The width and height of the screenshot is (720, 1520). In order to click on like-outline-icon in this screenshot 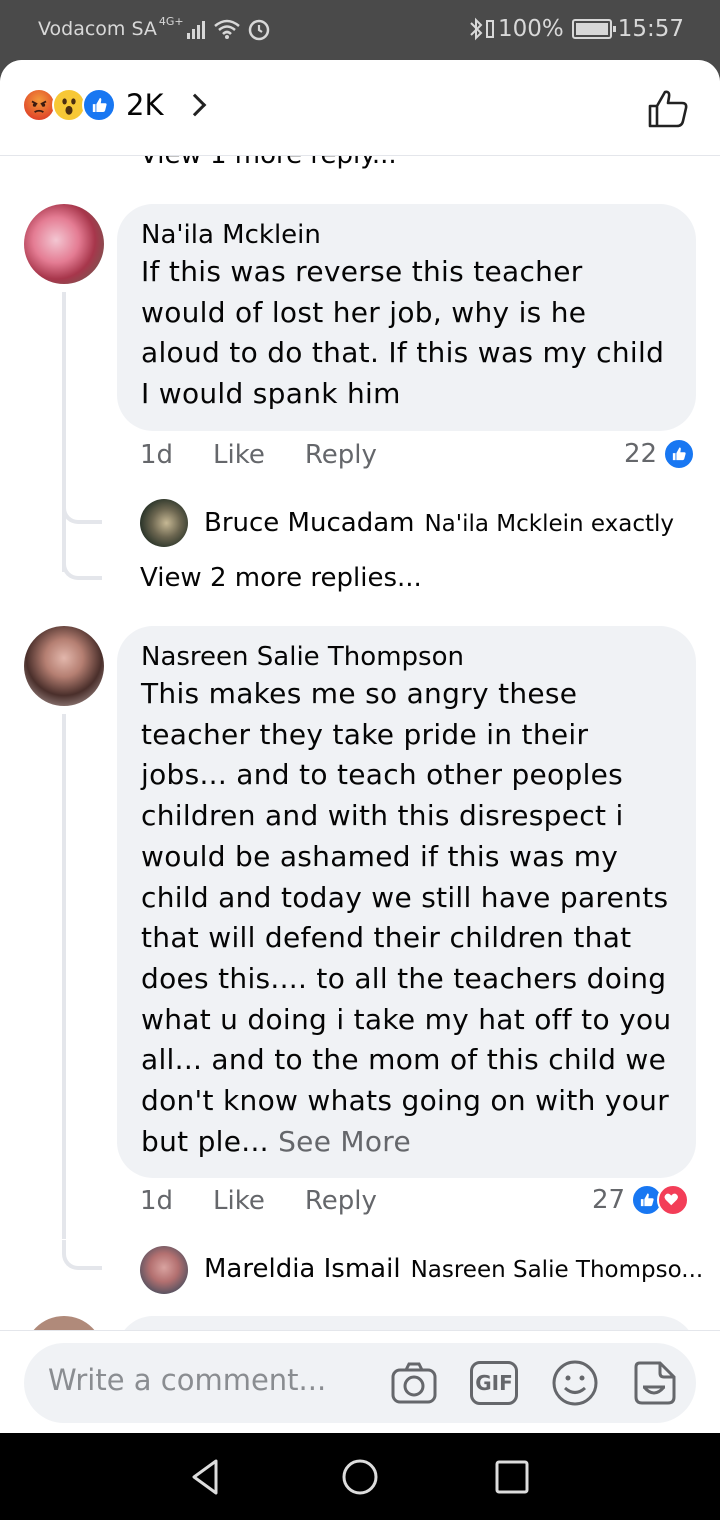, I will do `click(668, 108)`.